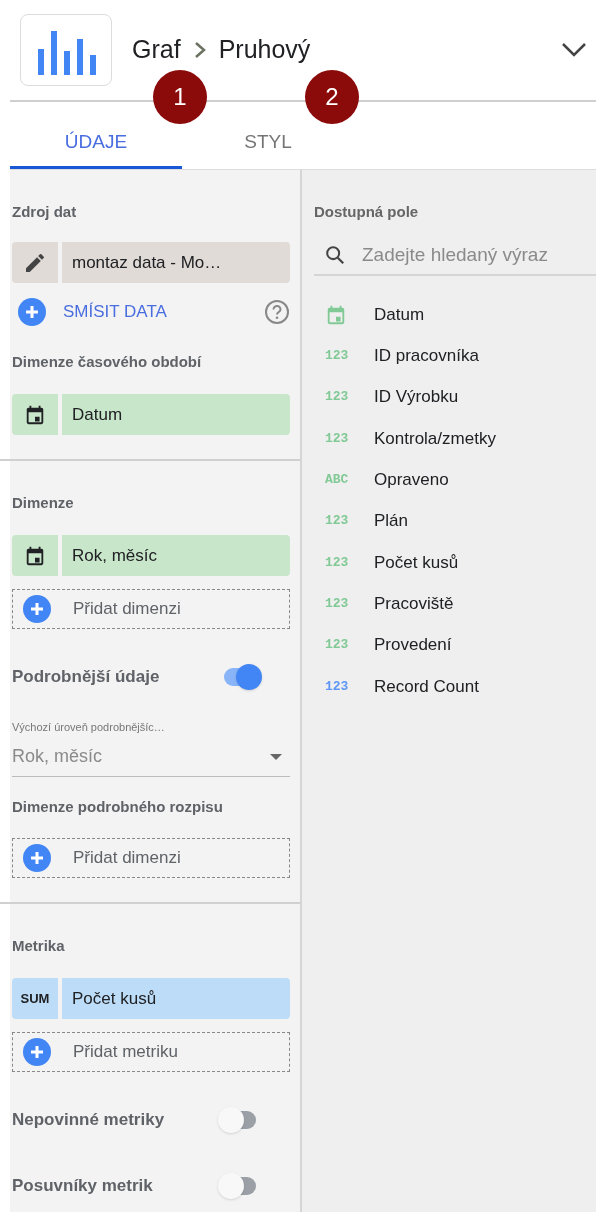  Describe the element at coordinates (455, 397) in the screenshot. I see `field-list-item: 123 ID Výrobku` at that location.